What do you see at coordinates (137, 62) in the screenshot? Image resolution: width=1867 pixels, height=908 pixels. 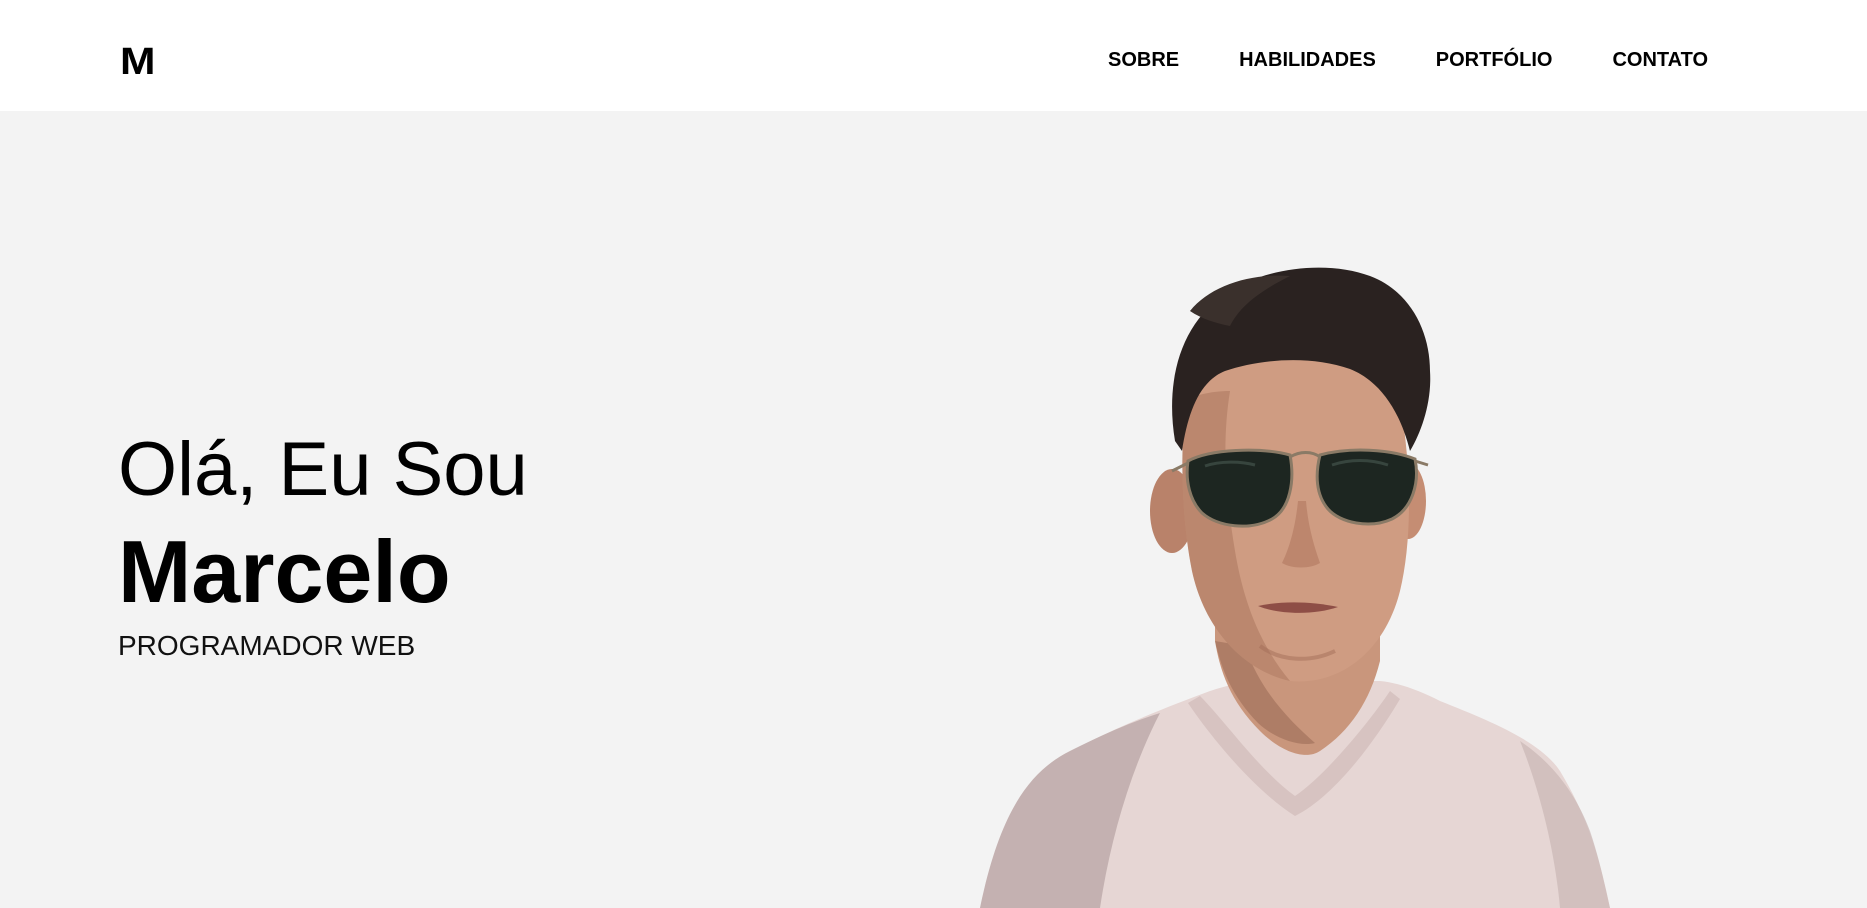 I see `site-logo: M` at bounding box center [137, 62].